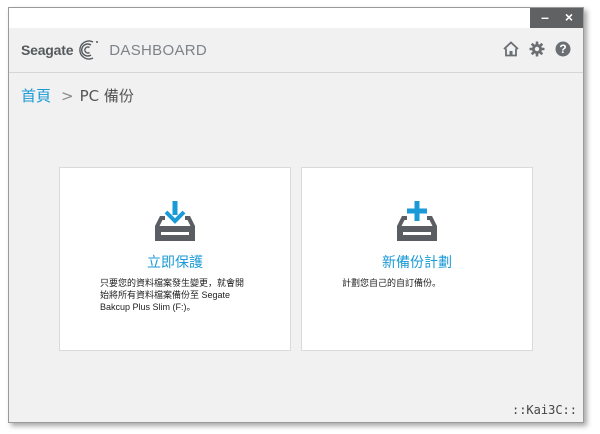 This screenshot has width=600, height=434. I want to click on new-backup-plan-title: 新備份計劃, so click(417, 263).